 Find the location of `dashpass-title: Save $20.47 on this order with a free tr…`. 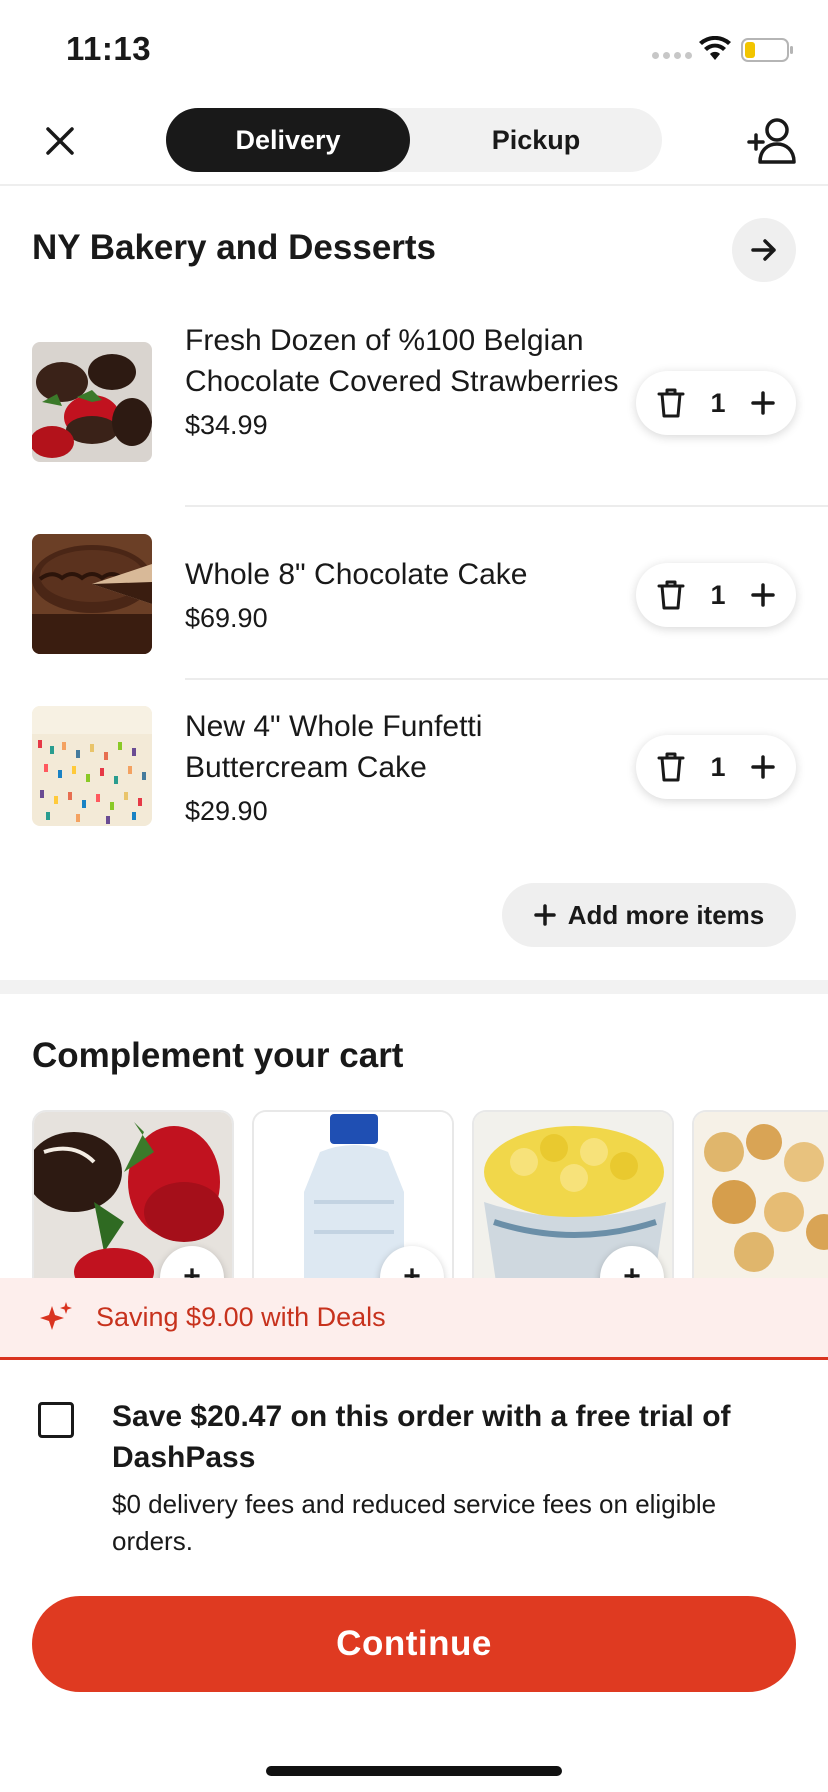

dashpass-title: Save $20.47 on this order with a free tr… is located at coordinates (421, 1437).